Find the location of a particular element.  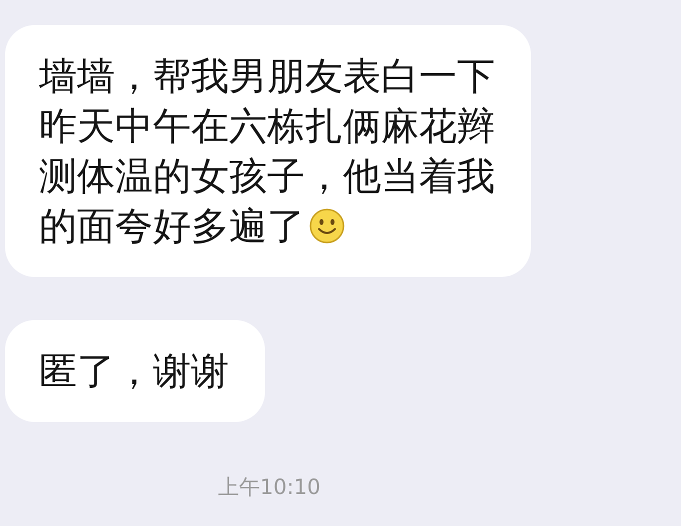

message-text: 墙墙，帮我男朋友表白一下 is located at coordinates (267, 76).